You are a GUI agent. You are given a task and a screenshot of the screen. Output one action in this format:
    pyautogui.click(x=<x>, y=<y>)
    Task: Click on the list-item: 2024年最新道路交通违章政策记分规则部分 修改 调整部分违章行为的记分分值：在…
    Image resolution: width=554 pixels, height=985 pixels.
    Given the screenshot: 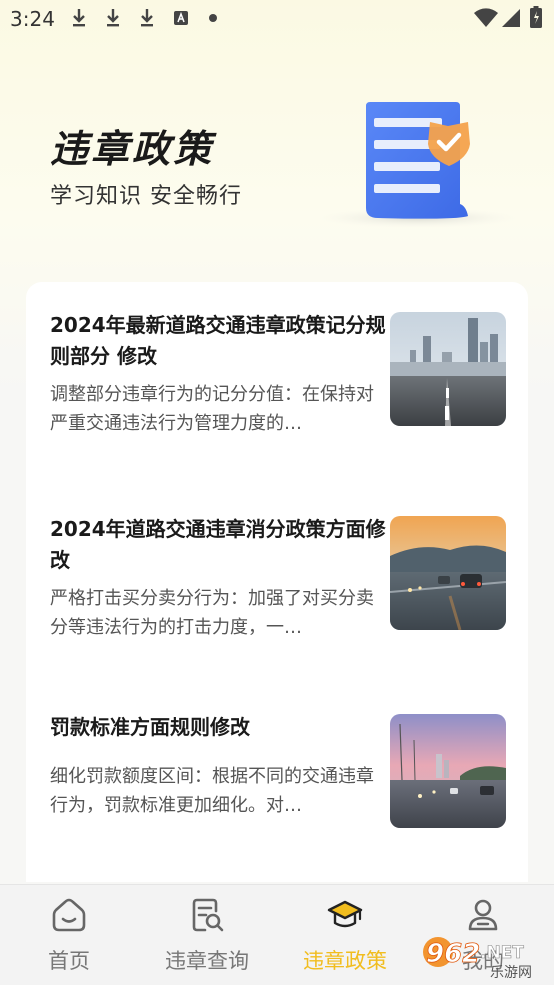 What is the action you would take?
    pyautogui.click(x=280, y=375)
    